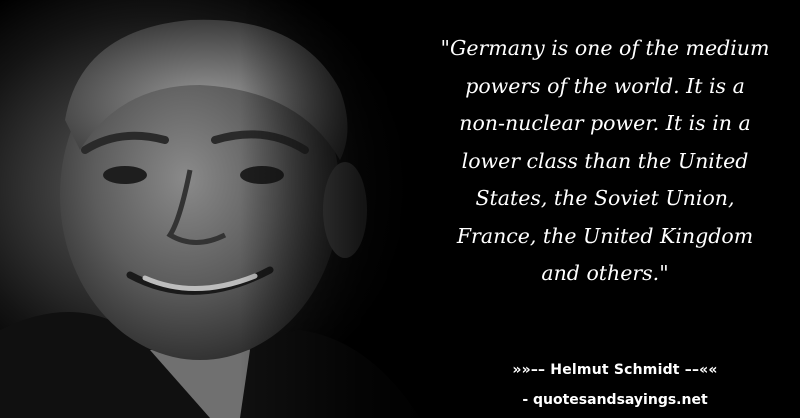 The height and width of the screenshot is (418, 800). Describe the element at coordinates (605, 198) in the screenshot. I see `quote-line: States, the Soviet Union,` at that location.